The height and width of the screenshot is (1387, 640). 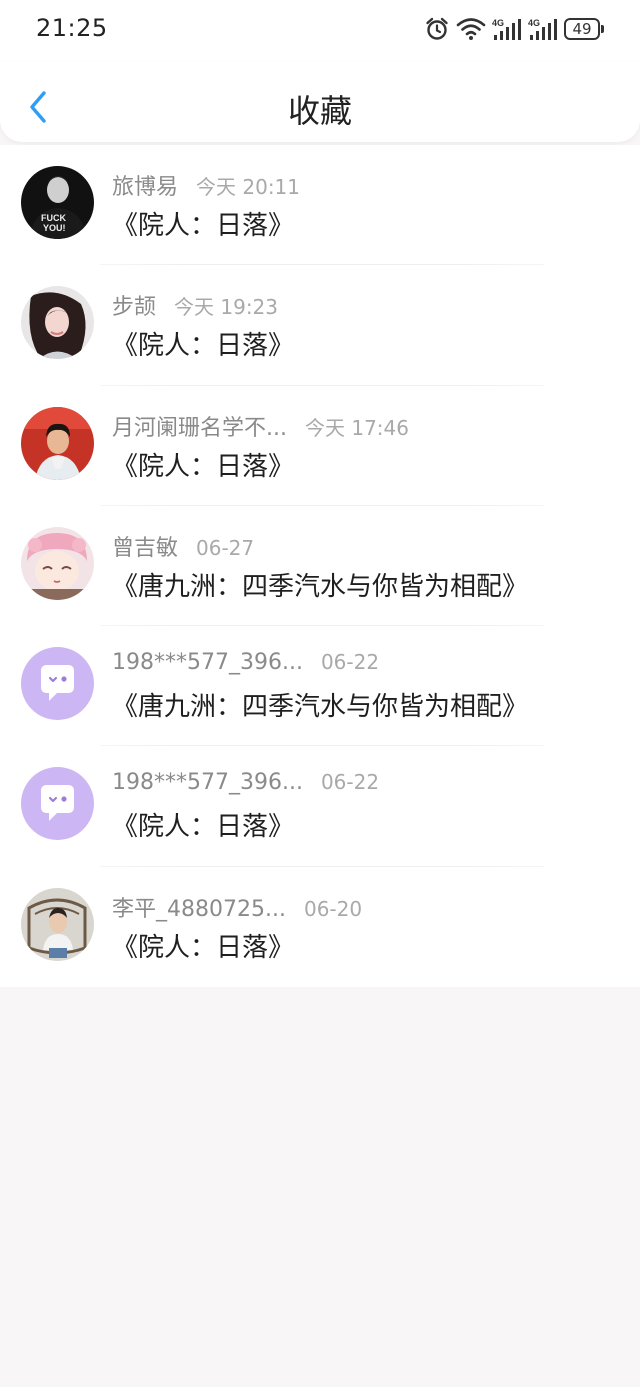 I want to click on sender-name: 曾吉敏, so click(x=145, y=548).